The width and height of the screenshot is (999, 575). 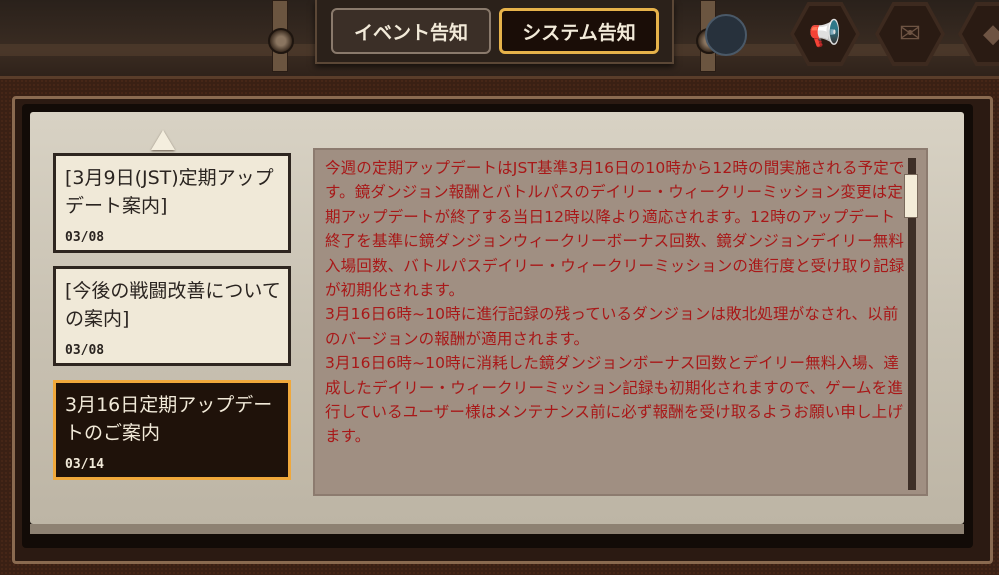 What do you see at coordinates (579, 31) in the screenshot?
I see `tab-system-notice: システム告知` at bounding box center [579, 31].